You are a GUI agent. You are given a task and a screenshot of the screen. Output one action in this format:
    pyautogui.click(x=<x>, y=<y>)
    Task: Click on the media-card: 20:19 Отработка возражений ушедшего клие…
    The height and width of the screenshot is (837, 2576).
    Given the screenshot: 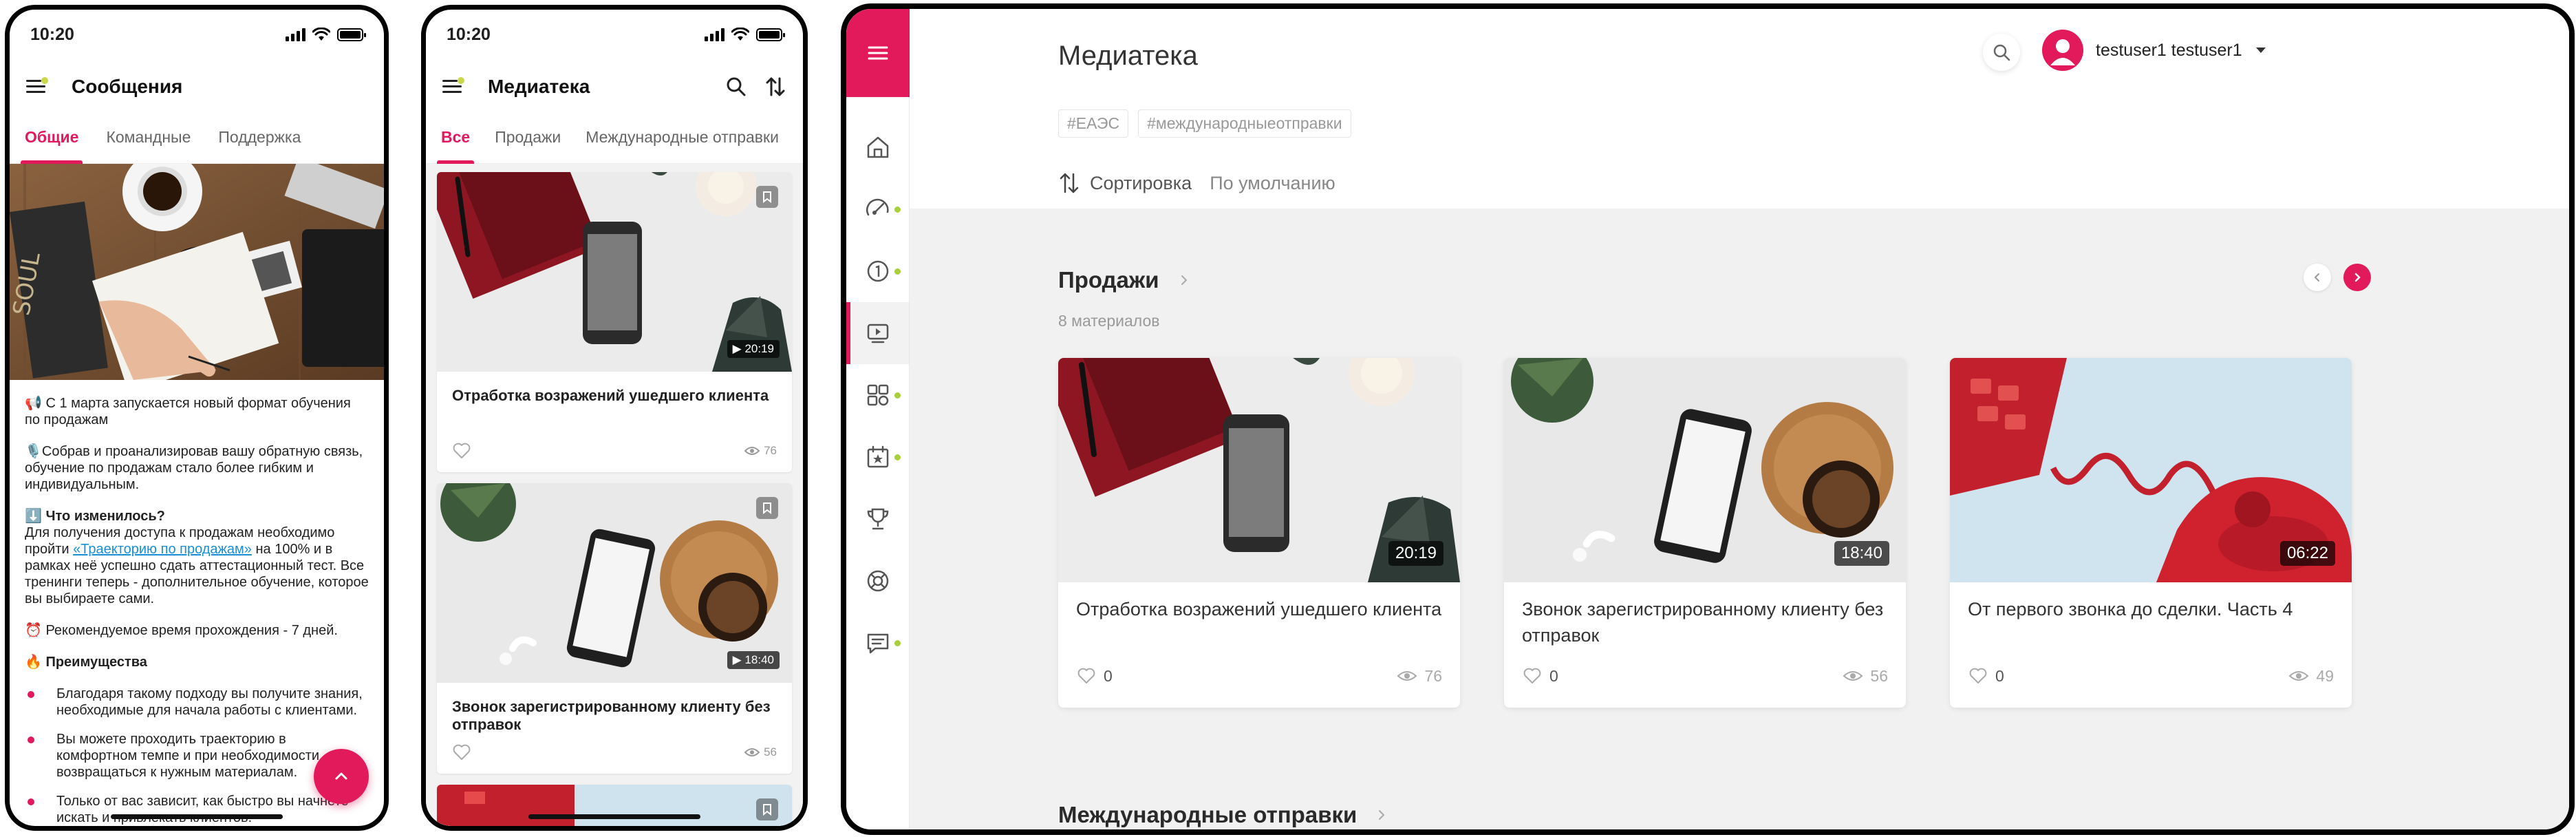 What is the action you would take?
    pyautogui.click(x=1259, y=533)
    